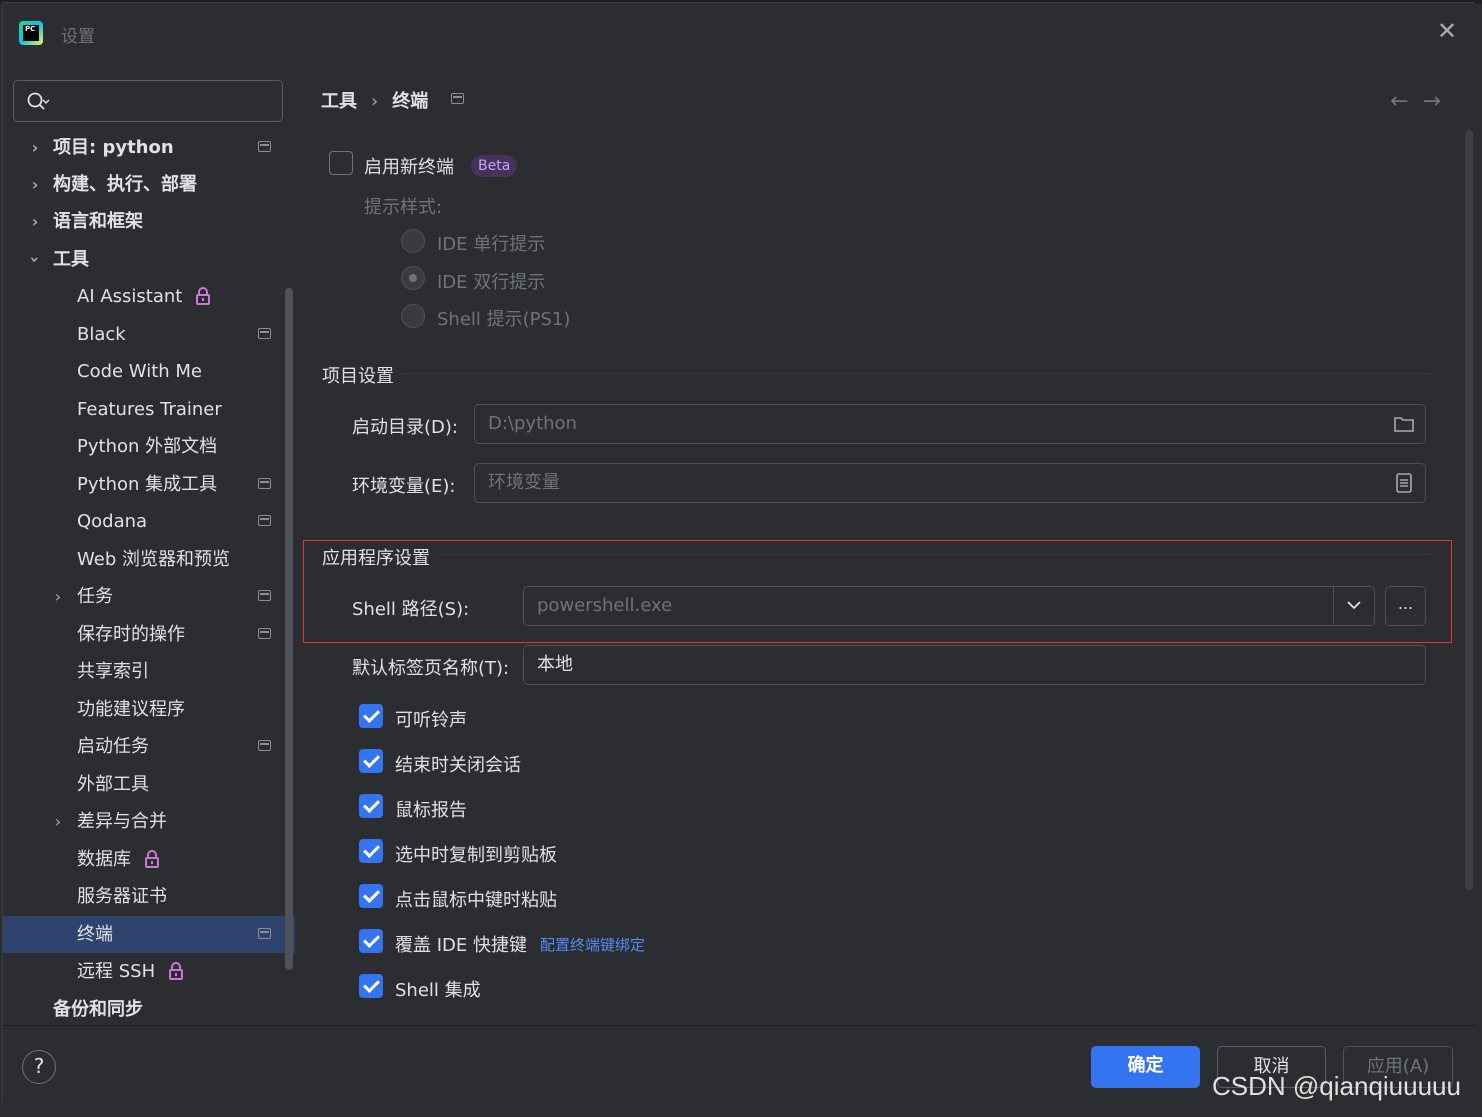  What do you see at coordinates (504, 319) in the screenshot?
I see `radio-shell-prompt-label: Shell 提示(PS1)` at bounding box center [504, 319].